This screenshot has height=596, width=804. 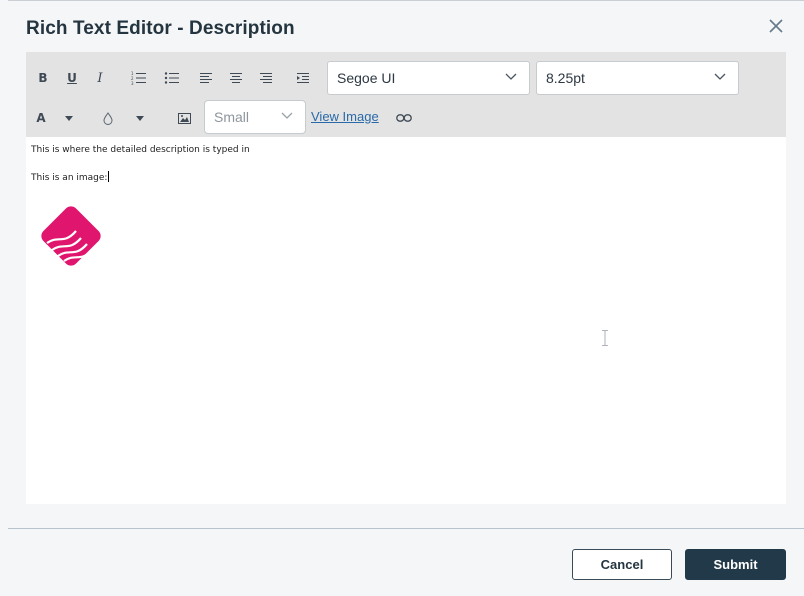 I want to click on font-size-select: 8.25pt, so click(x=637, y=78).